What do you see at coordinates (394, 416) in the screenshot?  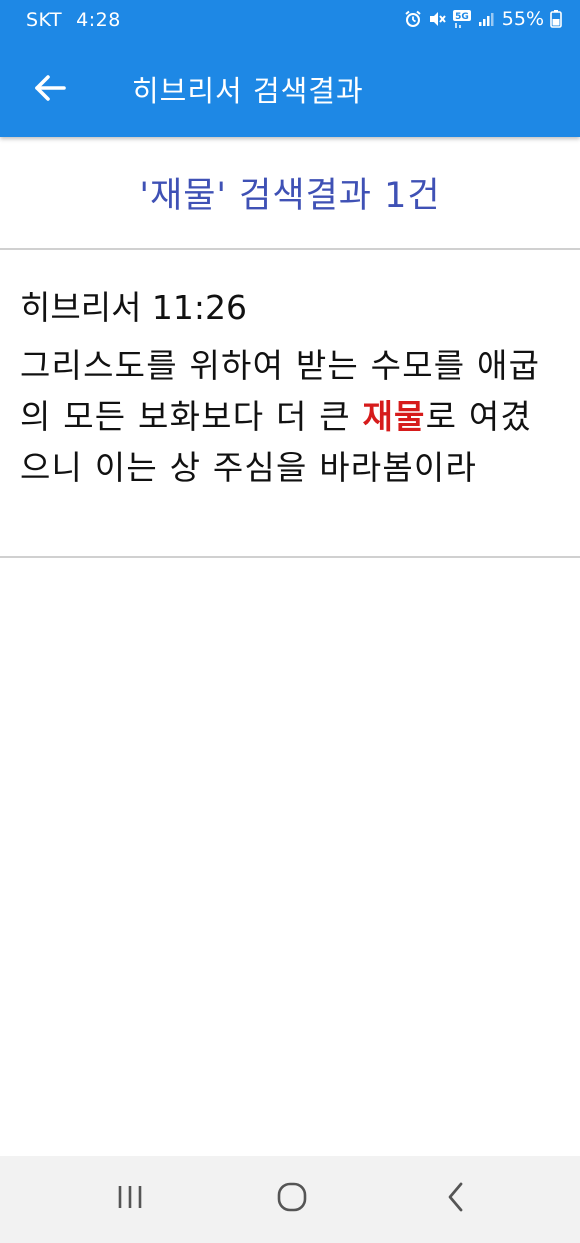 I see `search-keyword-highlight: 재물` at bounding box center [394, 416].